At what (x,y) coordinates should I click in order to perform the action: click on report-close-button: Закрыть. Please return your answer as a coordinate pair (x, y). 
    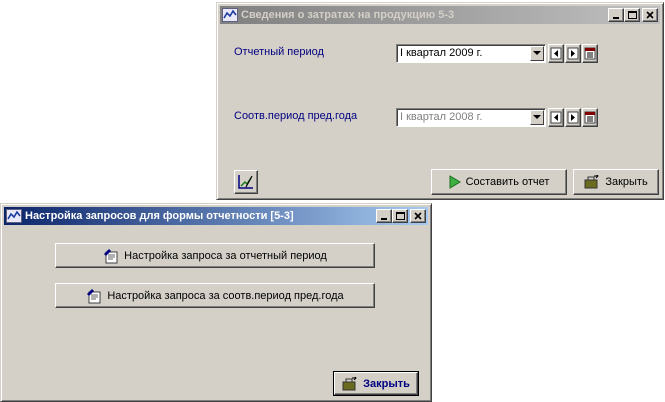
    Looking at the image, I should click on (616, 182).